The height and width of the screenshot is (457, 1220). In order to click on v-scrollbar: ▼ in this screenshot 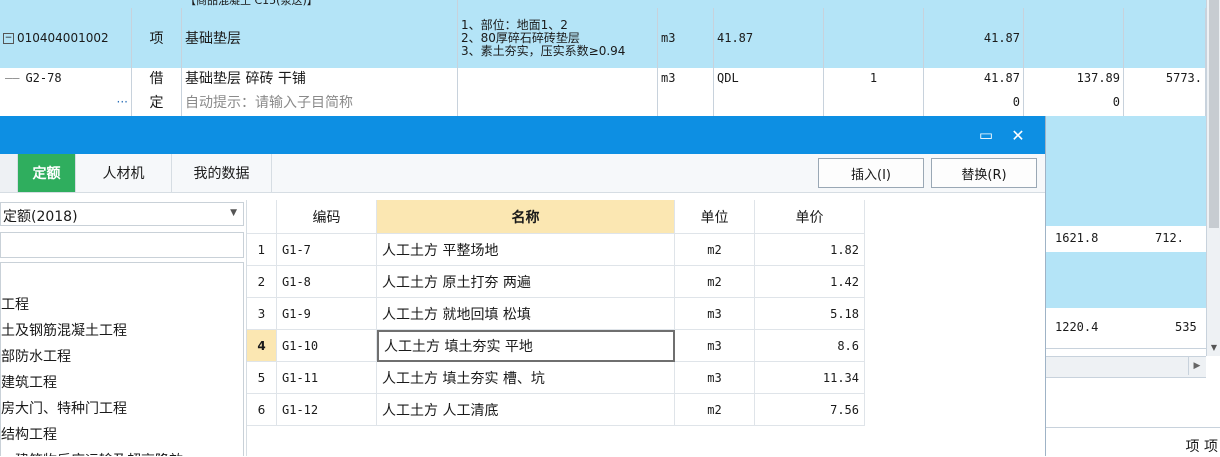, I will do `click(1213, 178)`.